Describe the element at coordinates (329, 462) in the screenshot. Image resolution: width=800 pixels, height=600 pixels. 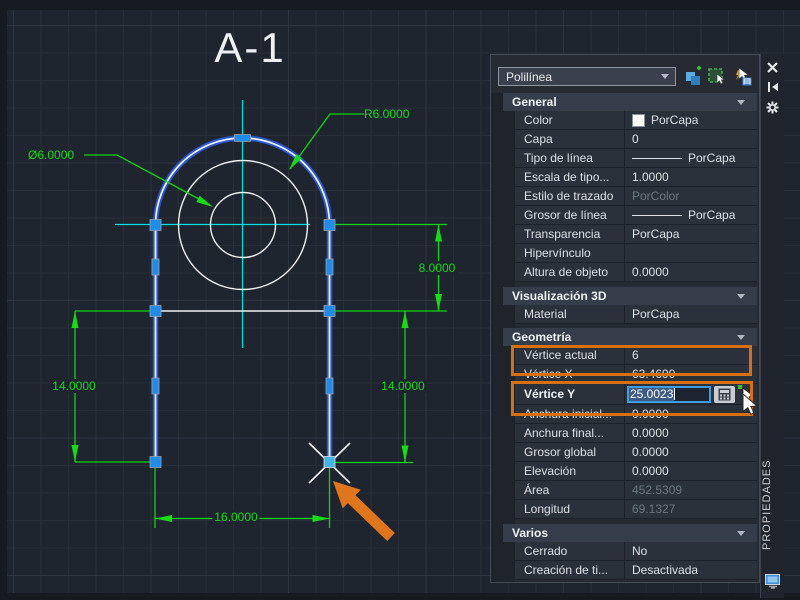
I see `active-grip` at that location.